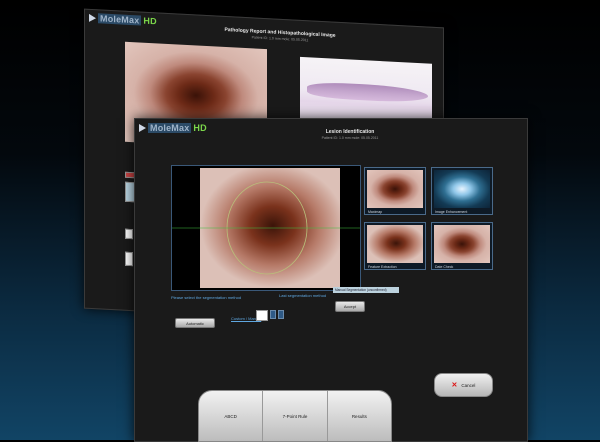 This screenshot has height=442, width=600. Describe the element at coordinates (382, 267) in the screenshot. I see `thumbnail-label: Feature Extraction` at that location.